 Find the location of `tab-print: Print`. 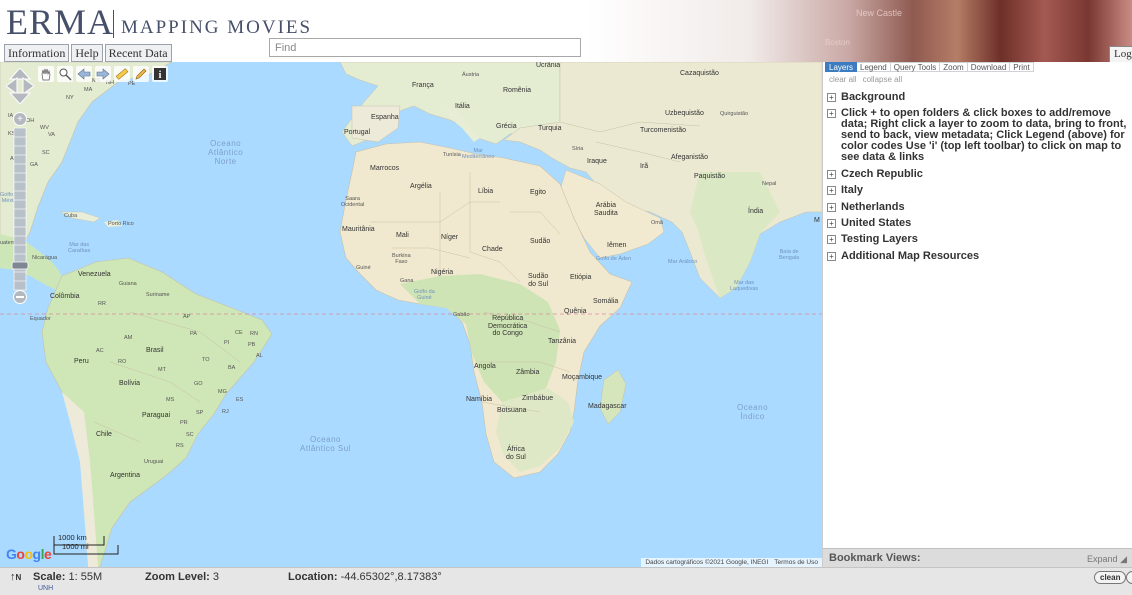

tab-print: Print is located at coordinates (1022, 67).